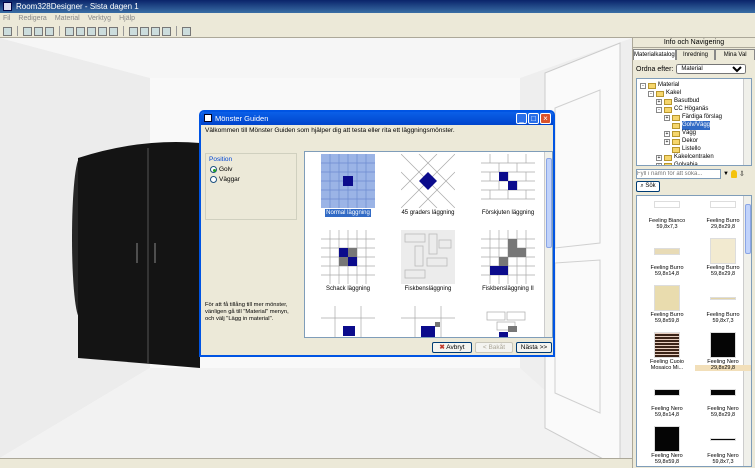  What do you see at coordinates (213, 169) in the screenshot?
I see `radio-floor-button` at bounding box center [213, 169].